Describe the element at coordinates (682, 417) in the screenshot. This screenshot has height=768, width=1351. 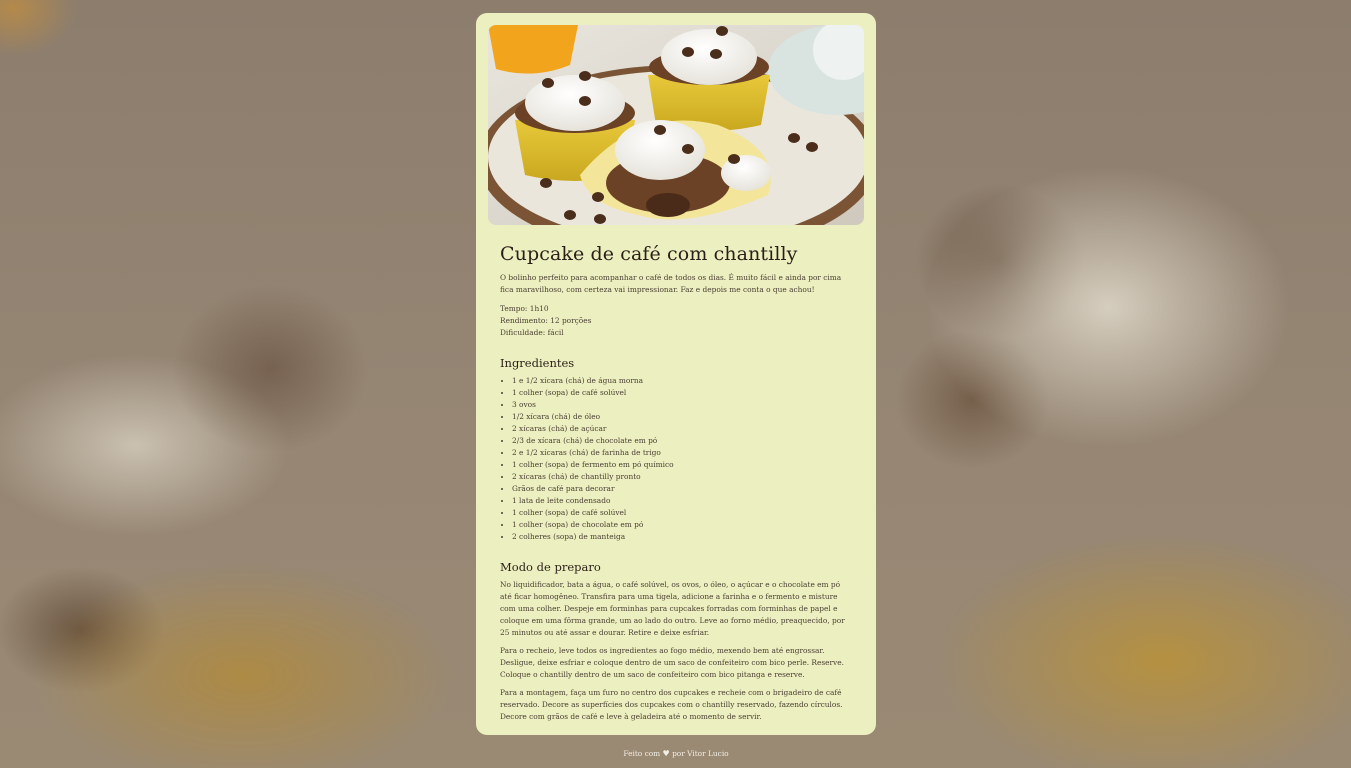
I see `ingredient-item: 1/2 xícara (chá) de óleo` at that location.